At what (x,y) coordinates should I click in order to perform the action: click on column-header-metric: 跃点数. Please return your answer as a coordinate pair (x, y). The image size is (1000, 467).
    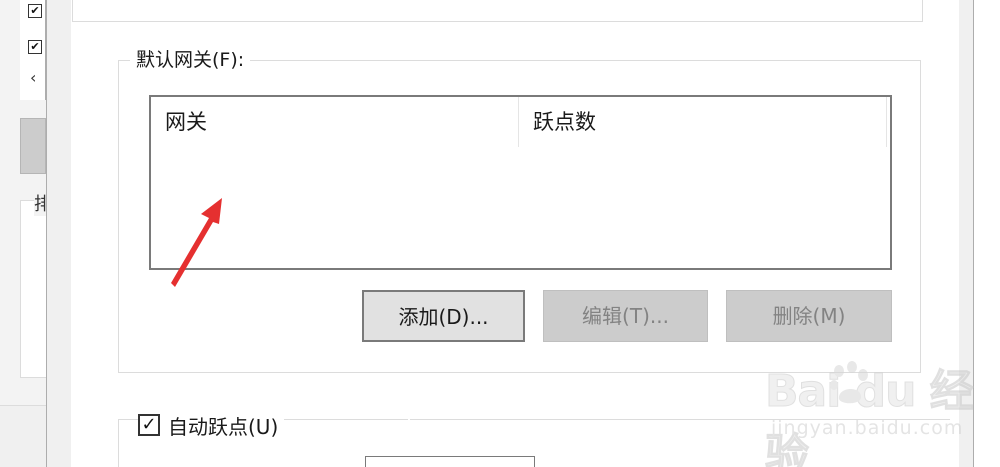
    Looking at the image, I should click on (703, 122).